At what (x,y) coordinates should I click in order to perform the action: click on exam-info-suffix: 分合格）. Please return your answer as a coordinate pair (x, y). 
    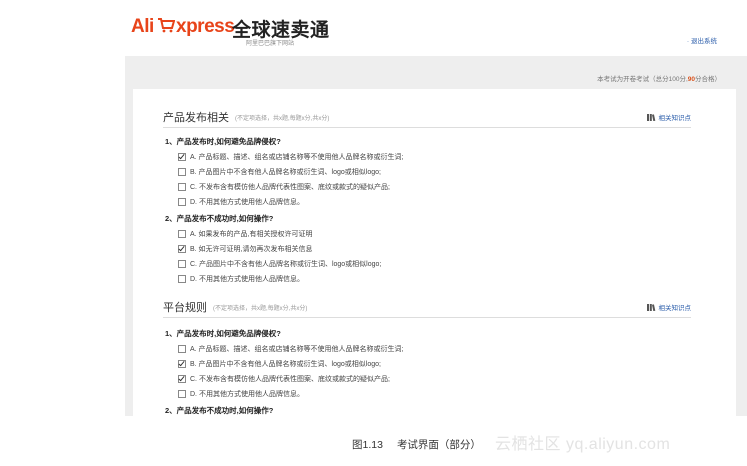
    Looking at the image, I should click on (708, 79).